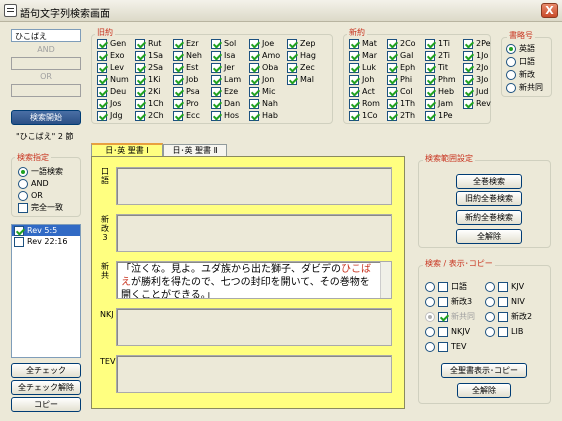  What do you see at coordinates (489, 198) in the screenshot?
I see `search-ot-button: 旧約全巻検索` at bounding box center [489, 198].